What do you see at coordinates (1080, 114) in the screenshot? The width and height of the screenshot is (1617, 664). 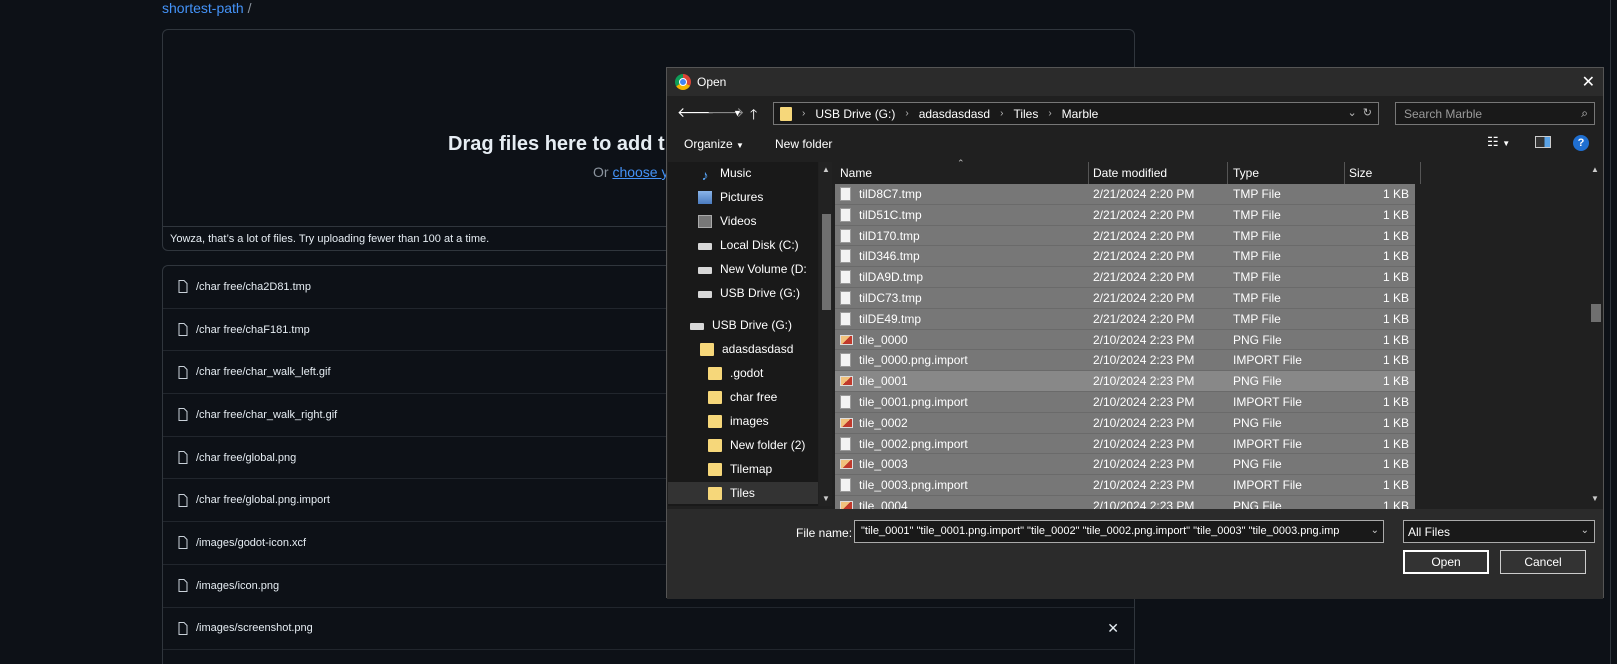 I see `address-crumb: Marble` at bounding box center [1080, 114].